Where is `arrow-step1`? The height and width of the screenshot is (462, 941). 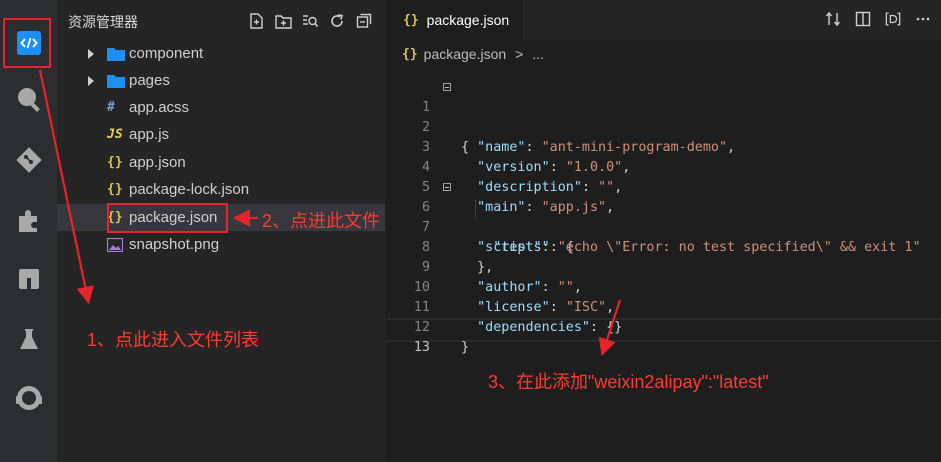
arrow-step1 is located at coordinates (66, 187).